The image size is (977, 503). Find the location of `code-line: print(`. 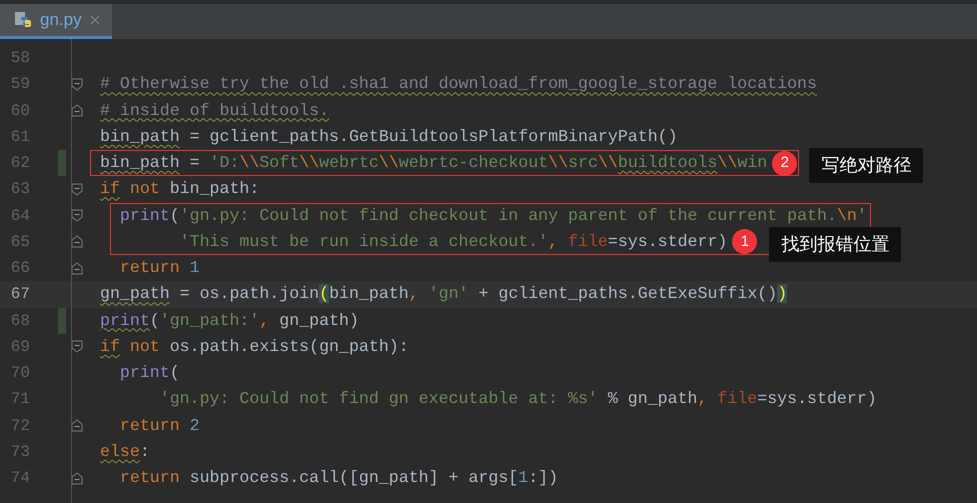

code-line: print( is located at coordinates (149, 373).